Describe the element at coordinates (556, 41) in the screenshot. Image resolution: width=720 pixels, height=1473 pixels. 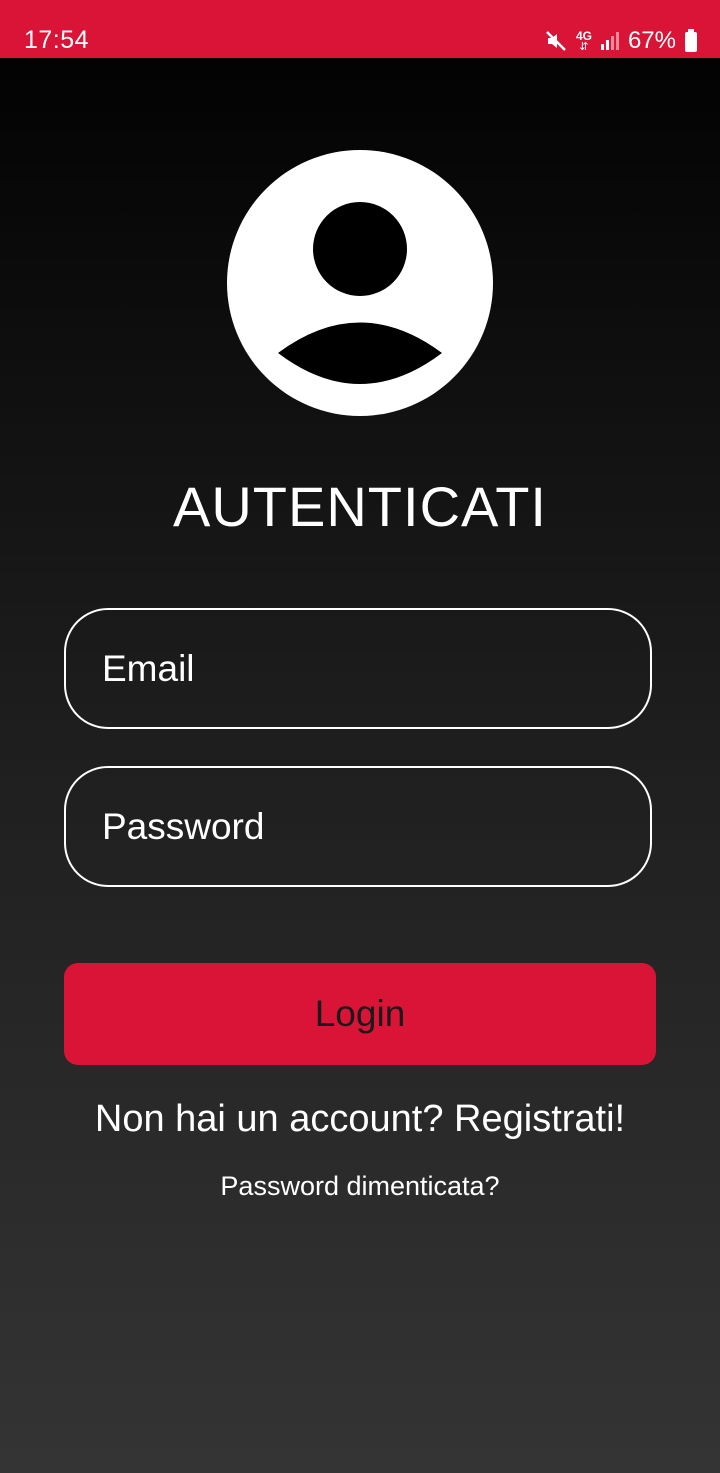
I see `mute-icon` at that location.